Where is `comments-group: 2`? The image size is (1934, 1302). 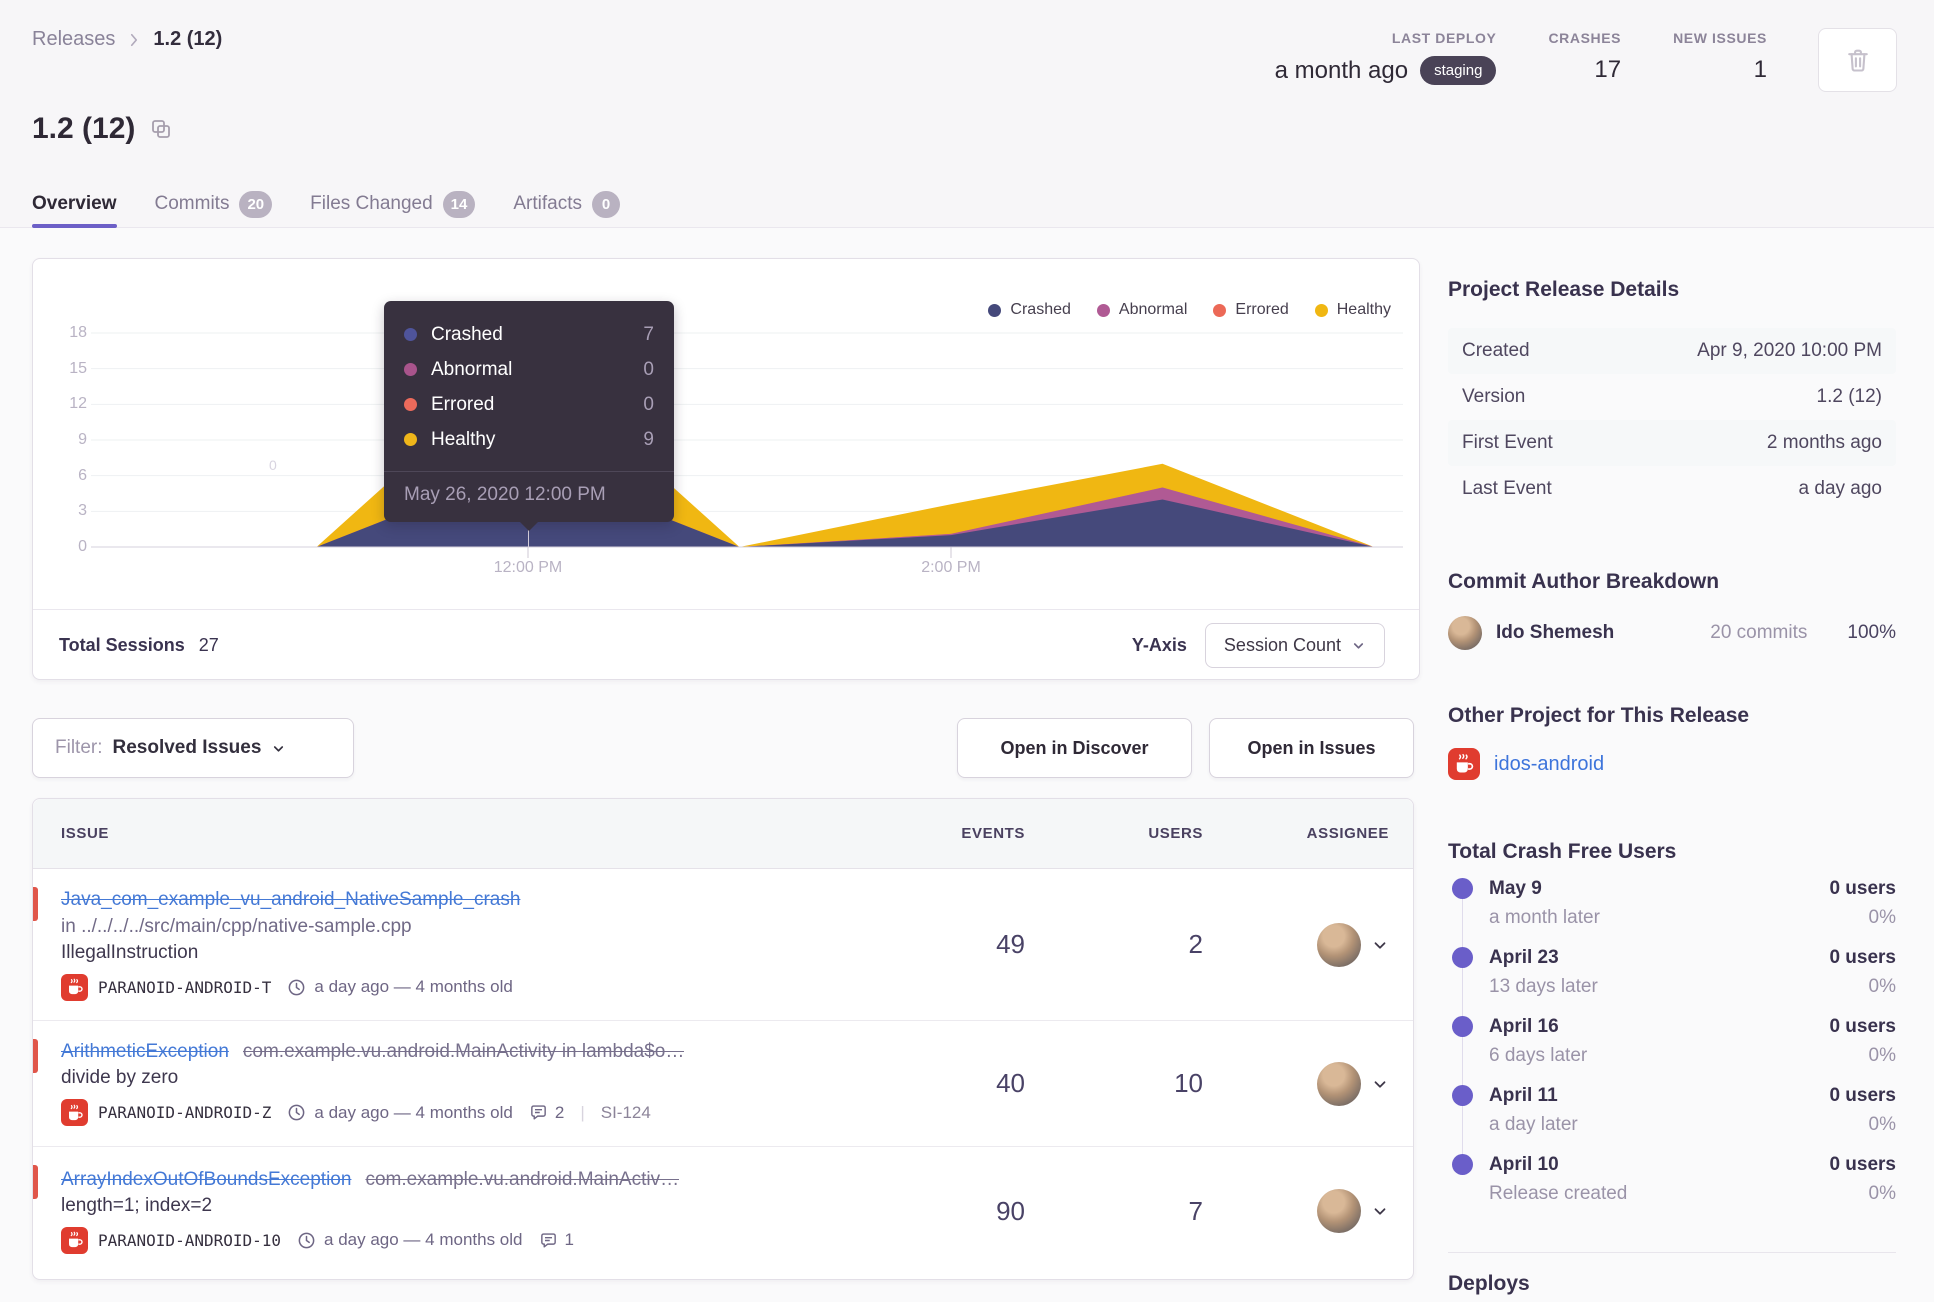 comments-group: 2 is located at coordinates (546, 1113).